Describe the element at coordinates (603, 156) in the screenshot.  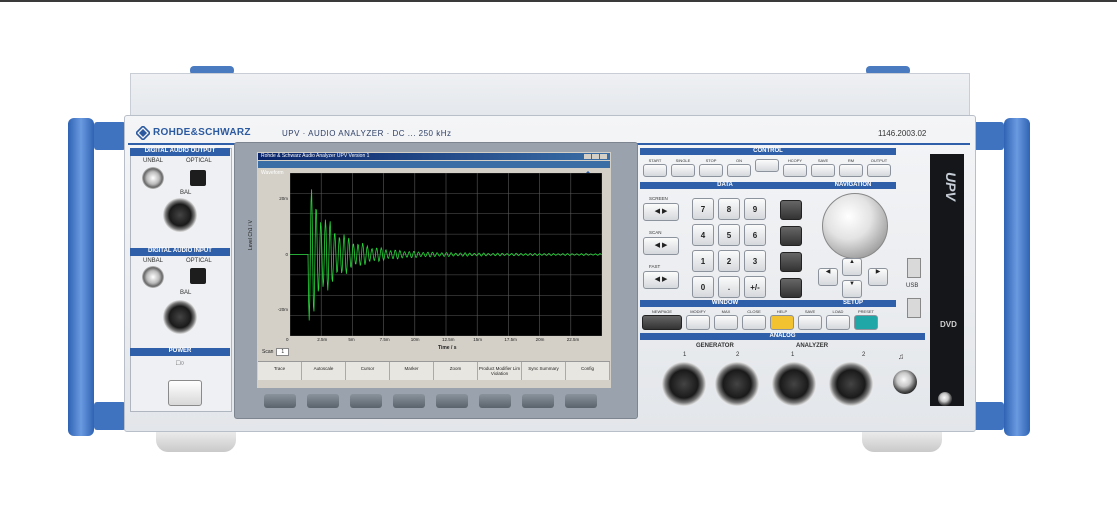
I see `close-icon` at that location.